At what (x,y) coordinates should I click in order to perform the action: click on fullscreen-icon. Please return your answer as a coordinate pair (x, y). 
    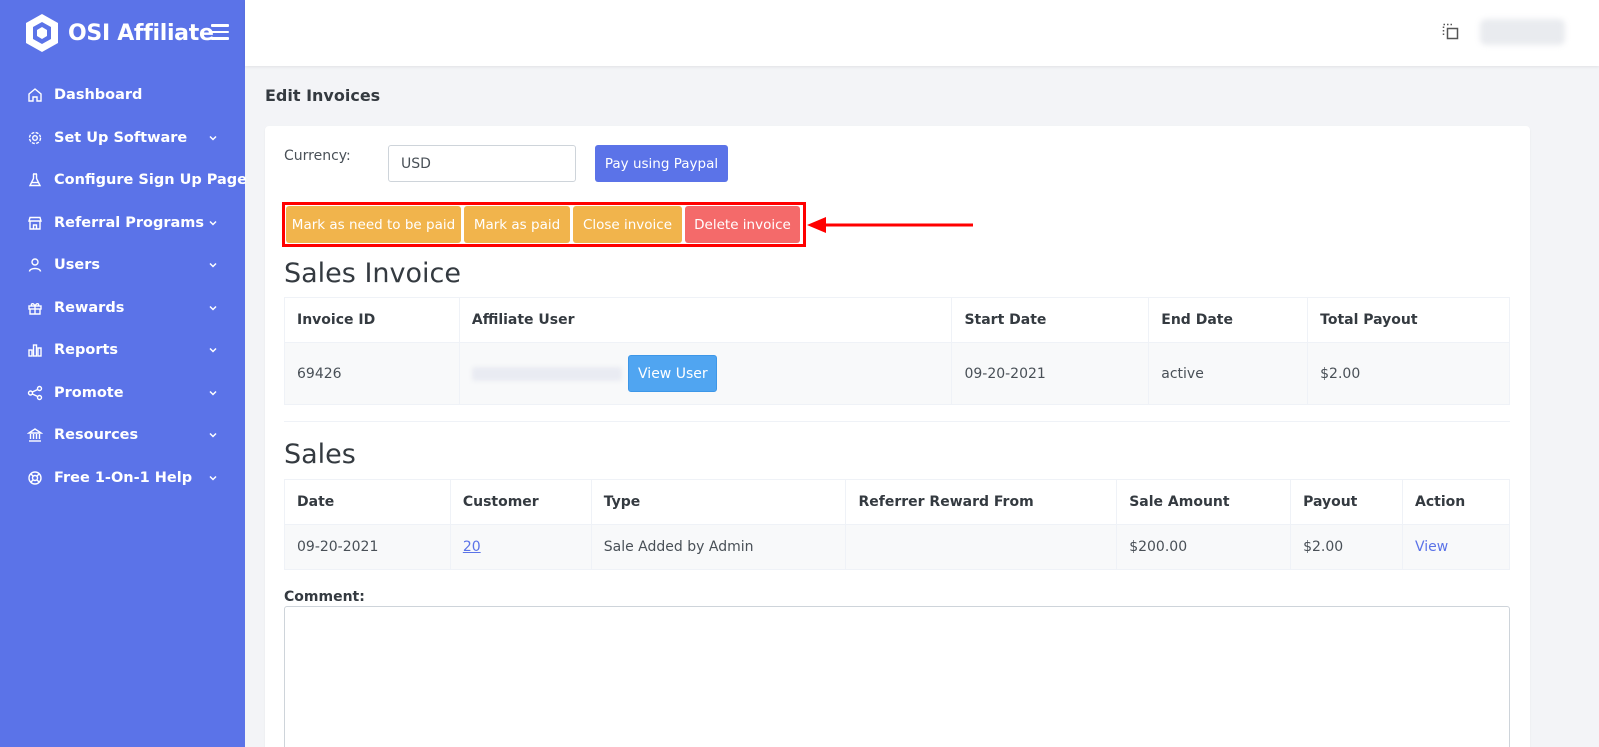
    Looking at the image, I should click on (1451, 32).